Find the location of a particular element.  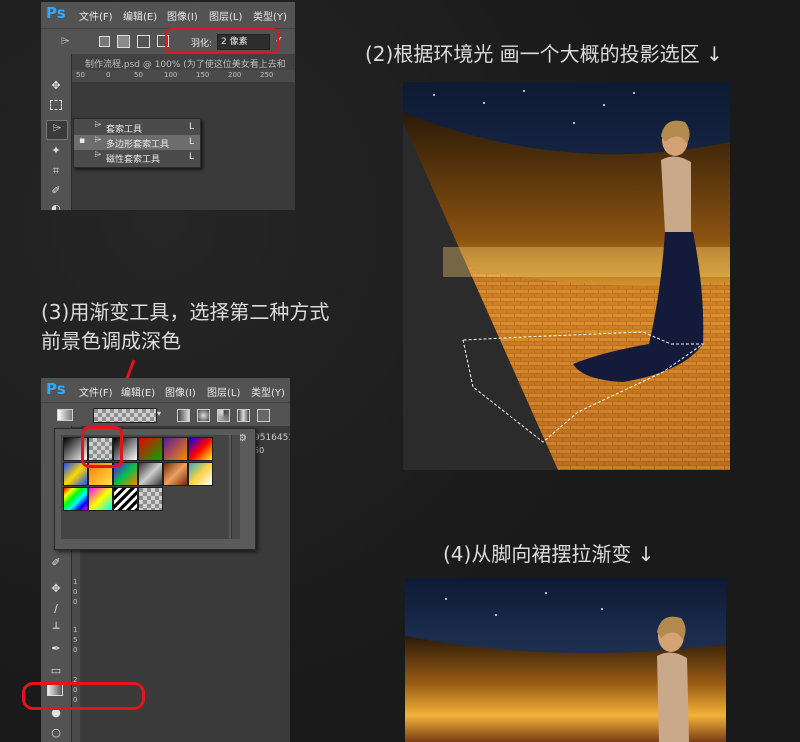

gradient-swatch-stripes is located at coordinates (125, 499).